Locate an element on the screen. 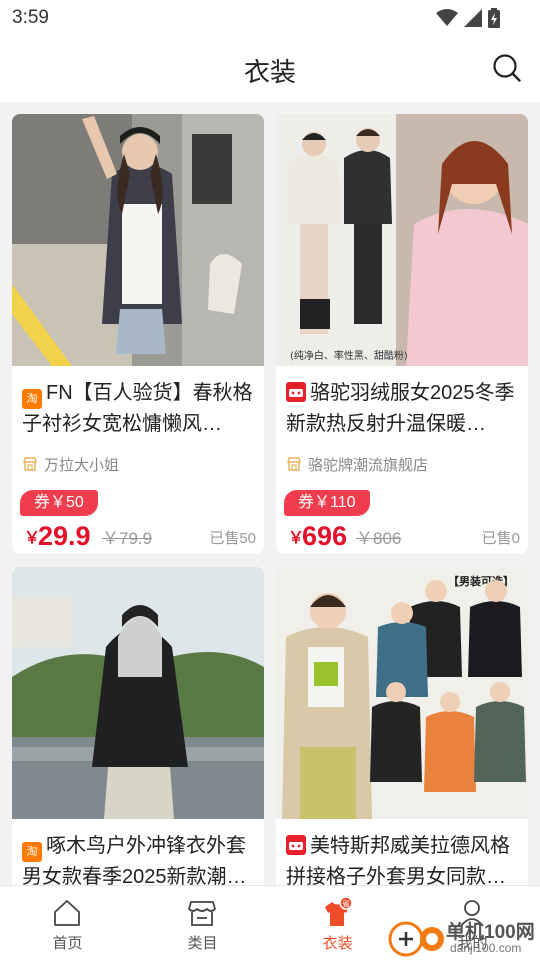  status-time: 3:59 is located at coordinates (30, 17).